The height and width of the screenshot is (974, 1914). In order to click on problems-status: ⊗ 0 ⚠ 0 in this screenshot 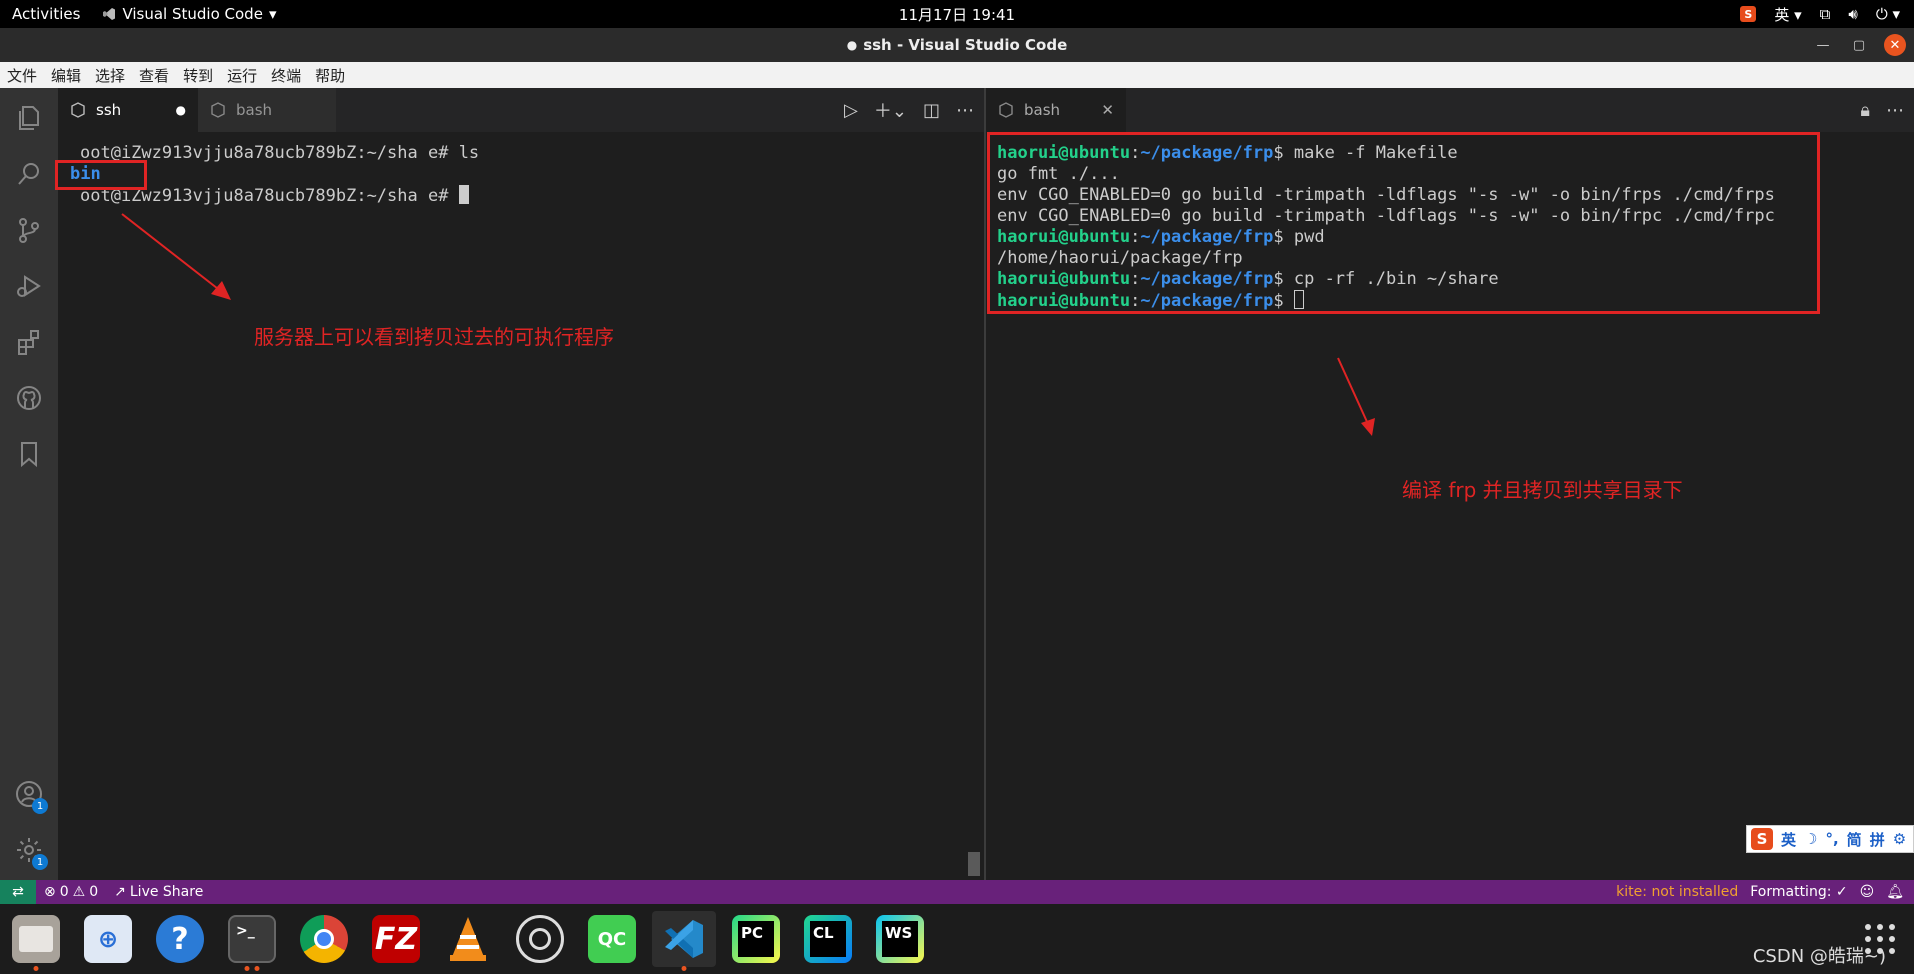, I will do `click(71, 892)`.